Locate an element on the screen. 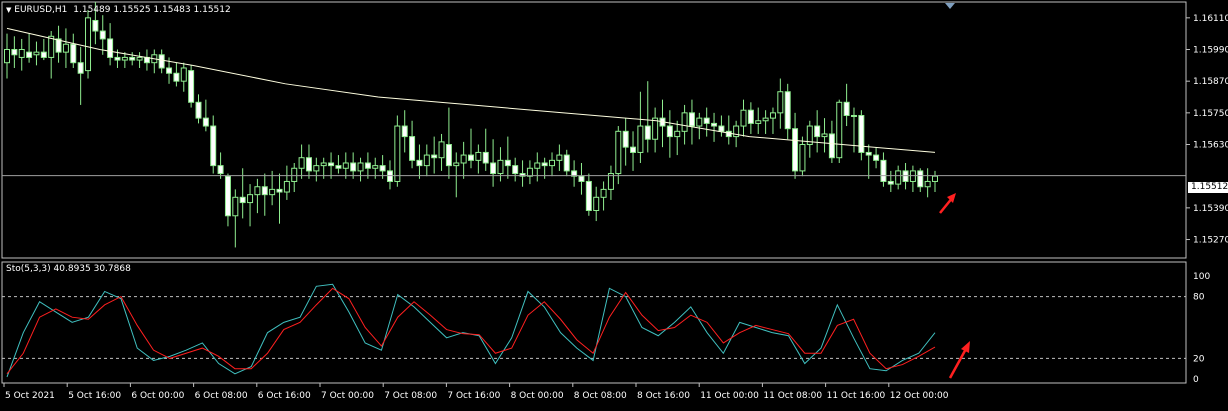 The width and height of the screenshot is (1228, 411). current-price-badge: 1.15512 is located at coordinates (1208, 187).